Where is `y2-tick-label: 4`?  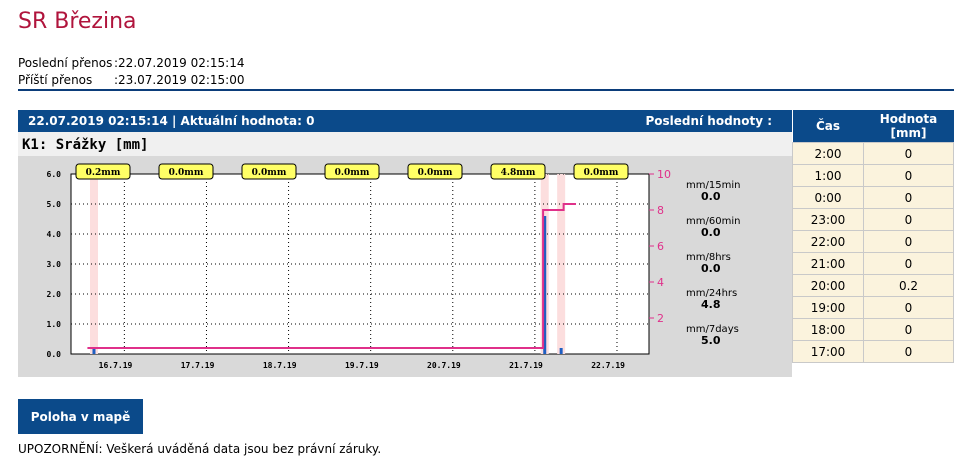 y2-tick-label: 4 is located at coordinates (660, 282).